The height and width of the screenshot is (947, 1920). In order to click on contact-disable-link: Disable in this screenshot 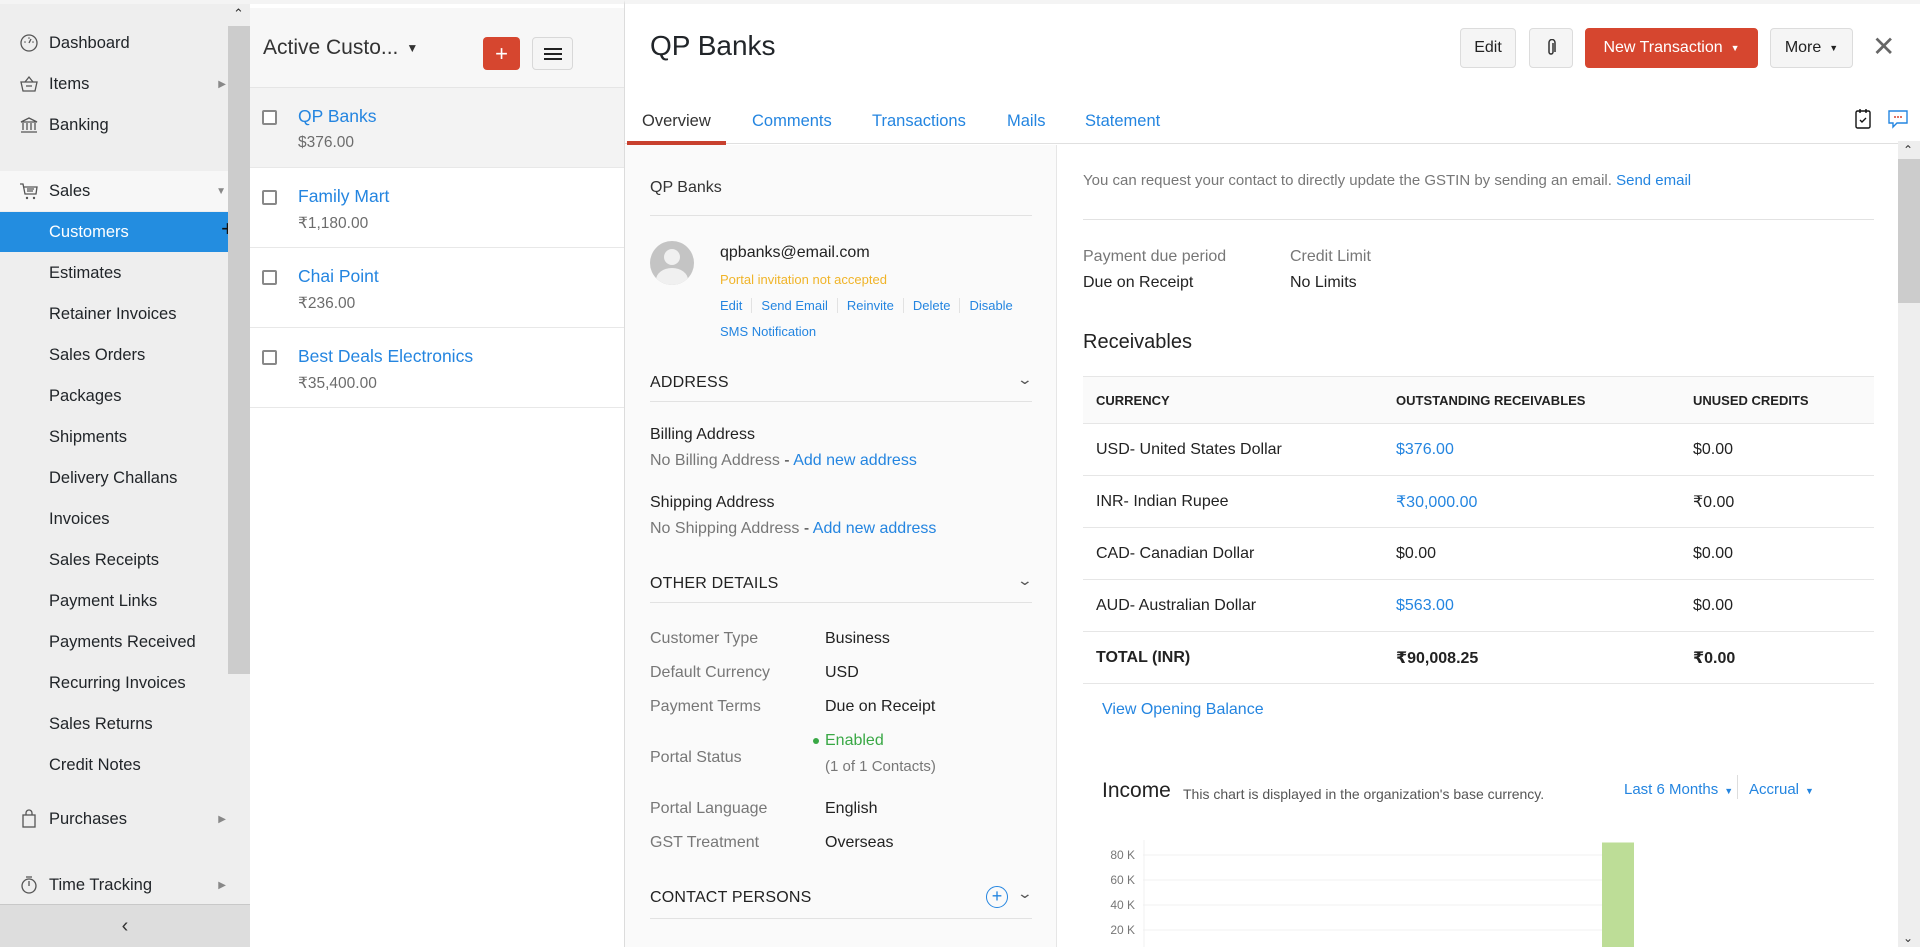, I will do `click(990, 305)`.